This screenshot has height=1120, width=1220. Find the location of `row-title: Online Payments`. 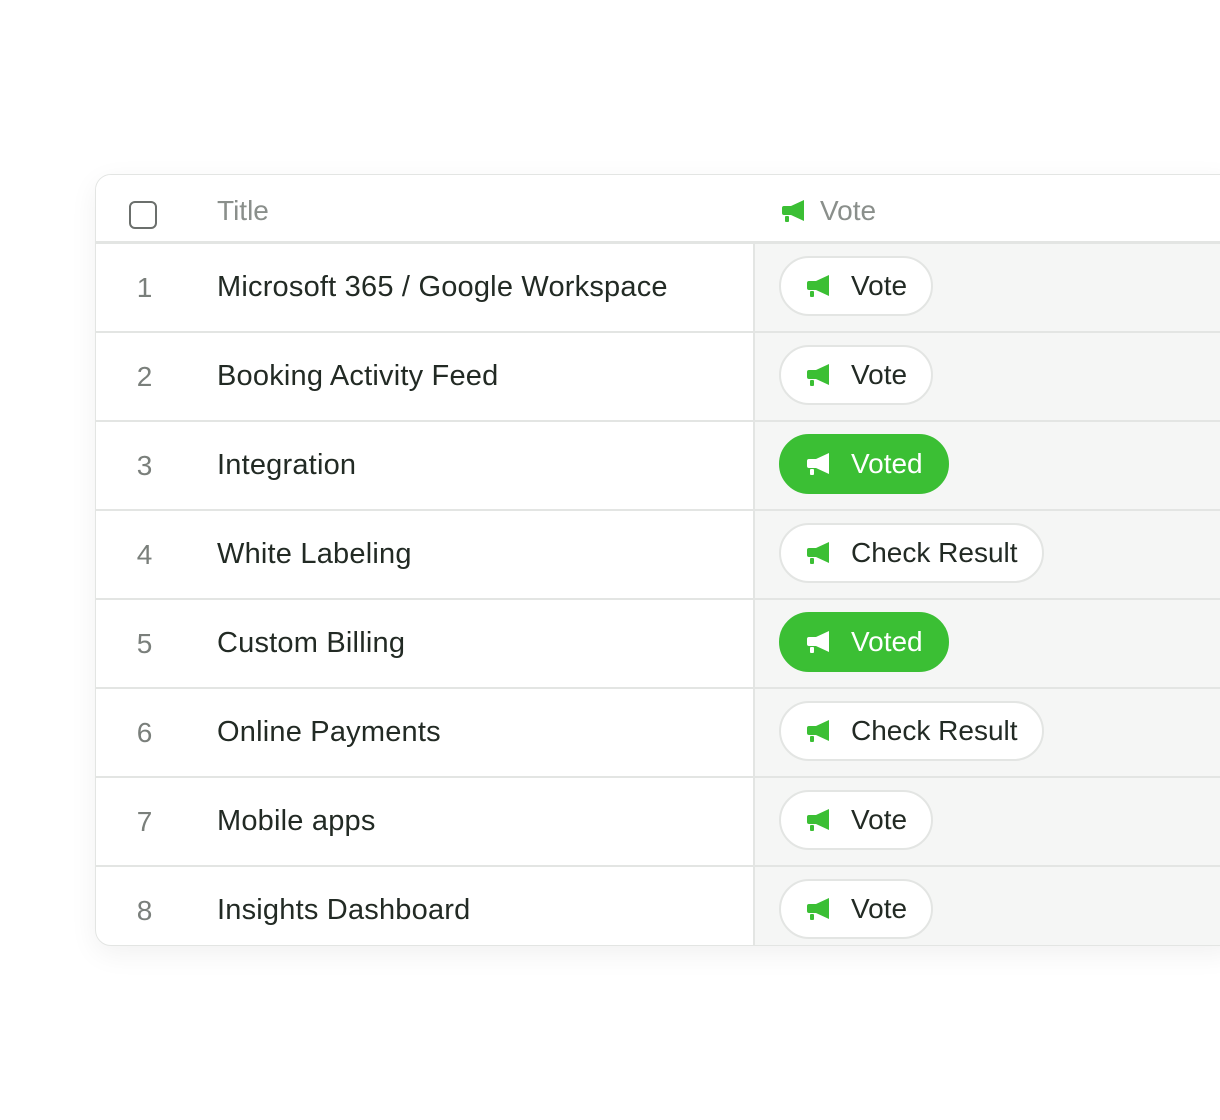

row-title: Online Payments is located at coordinates (329, 732).